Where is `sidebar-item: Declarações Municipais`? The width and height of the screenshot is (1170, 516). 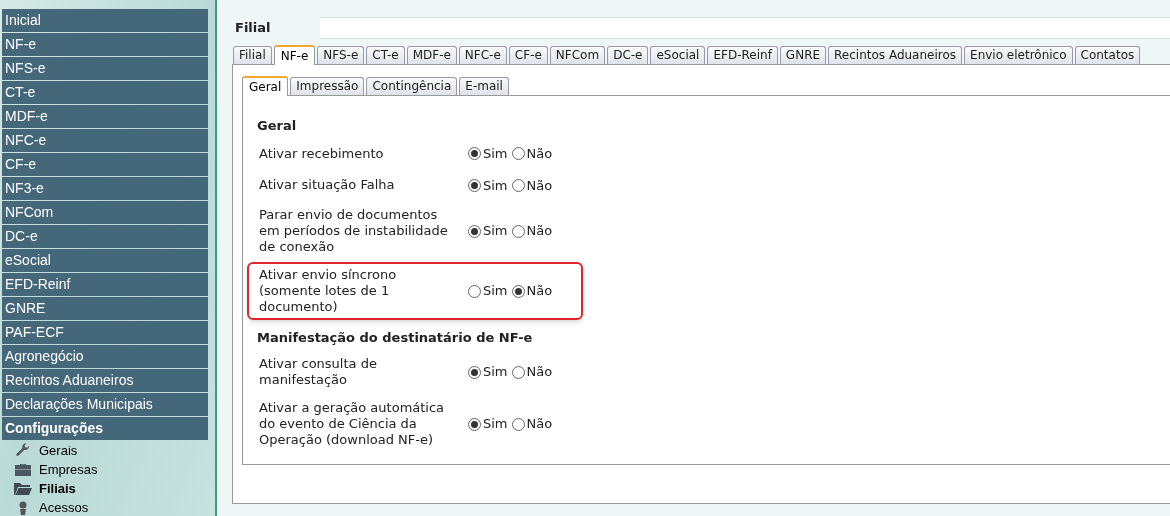
sidebar-item: Declarações Municipais is located at coordinates (105, 404).